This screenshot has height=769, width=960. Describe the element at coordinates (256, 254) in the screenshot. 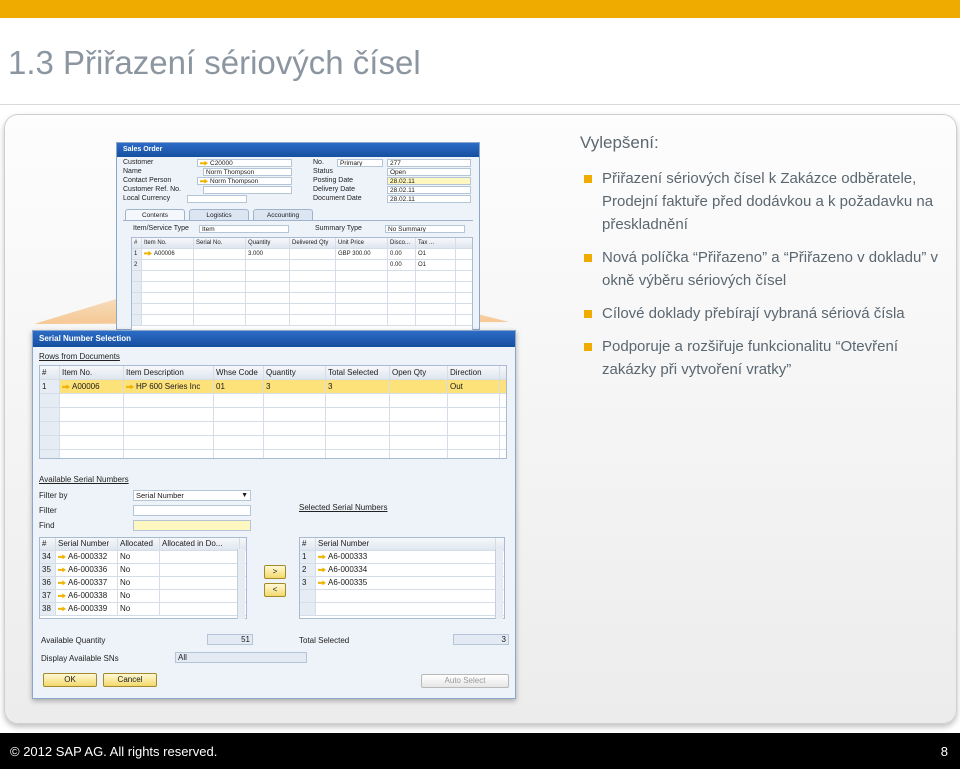

I see `cell-text: 3.000` at that location.